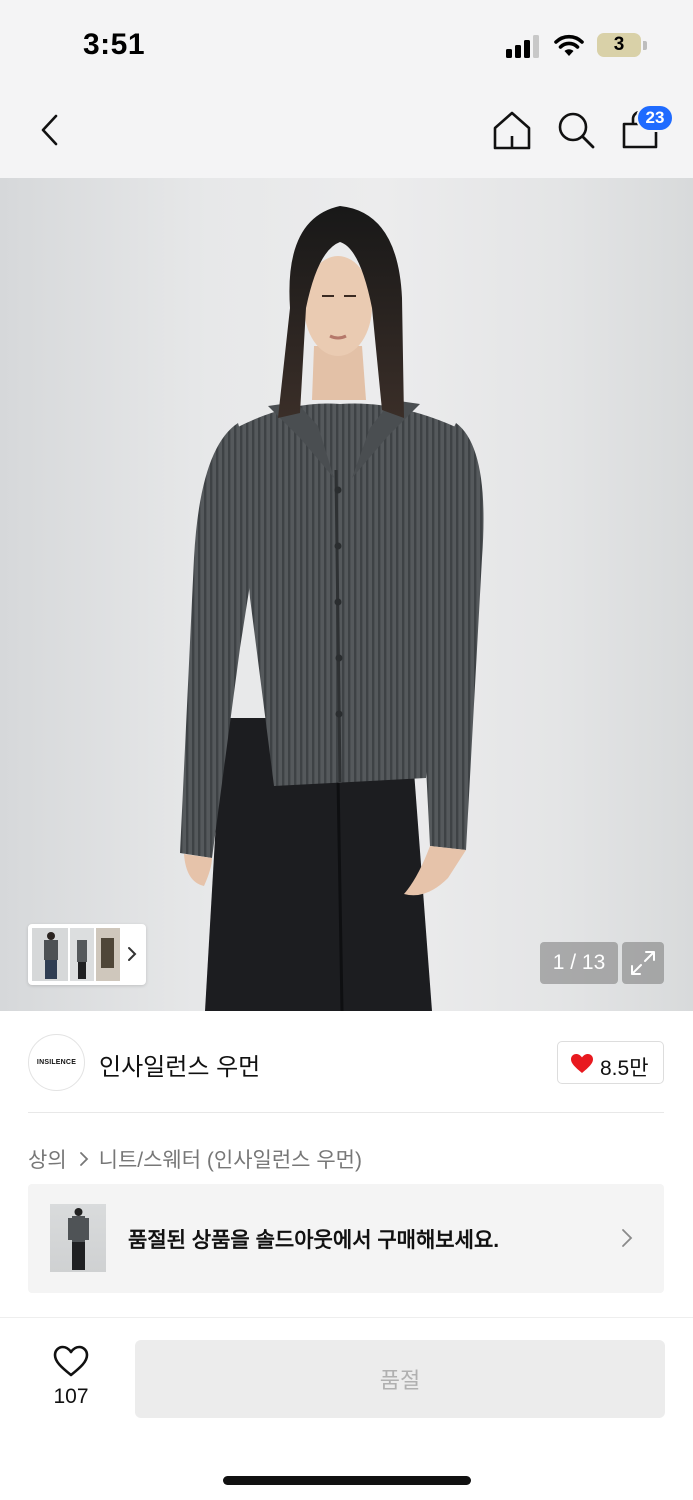  What do you see at coordinates (524, 46) in the screenshot?
I see `cellular-signal-icon` at bounding box center [524, 46].